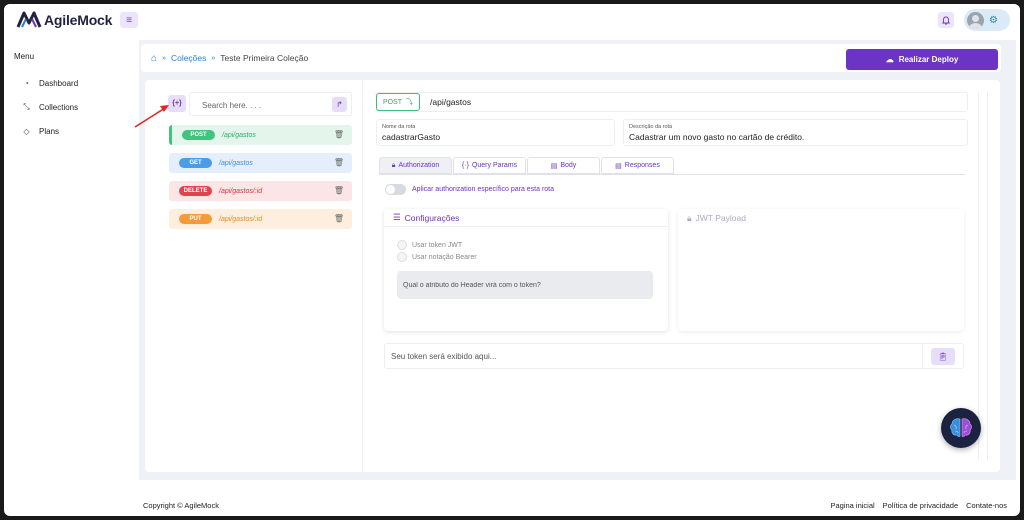  I want to click on route-name-field: Nome da rota cadastrarGasto, so click(495, 132).